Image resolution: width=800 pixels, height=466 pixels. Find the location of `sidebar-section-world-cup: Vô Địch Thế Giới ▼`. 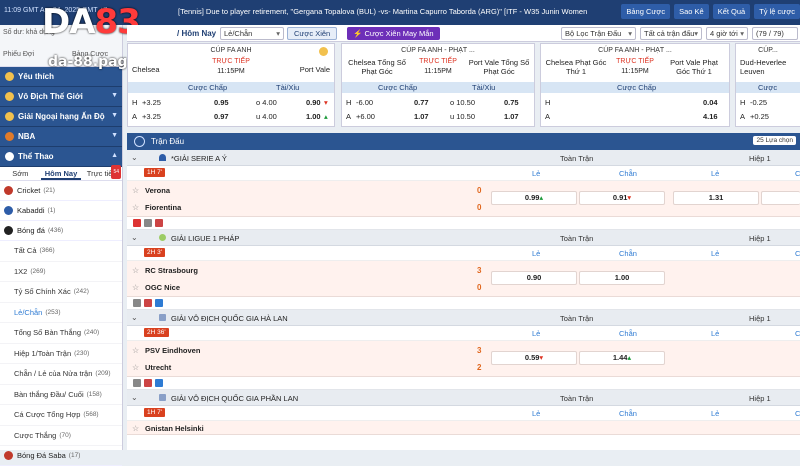

sidebar-section-world-cup: Vô Địch Thế Giới ▼ is located at coordinates (61, 97).